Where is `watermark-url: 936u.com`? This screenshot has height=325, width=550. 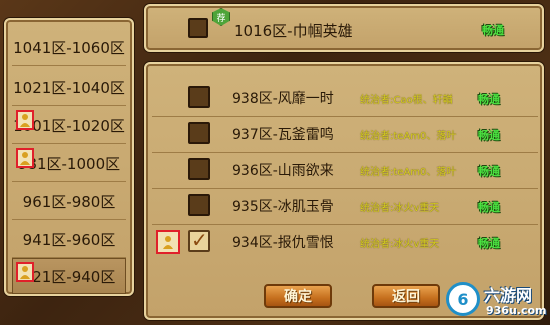 watermark-url: 936u.com is located at coordinates (516, 310).